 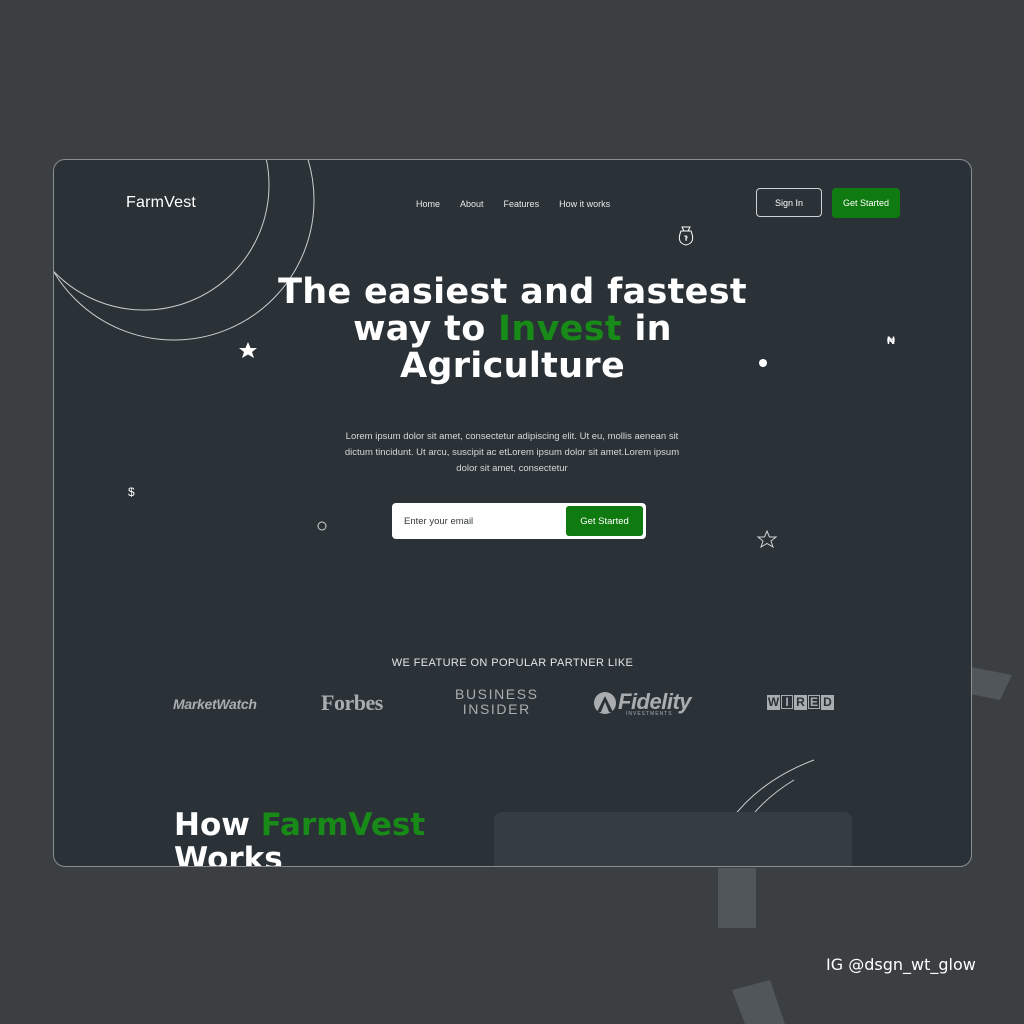 I want to click on ring-icon, so click(x=322, y=526).